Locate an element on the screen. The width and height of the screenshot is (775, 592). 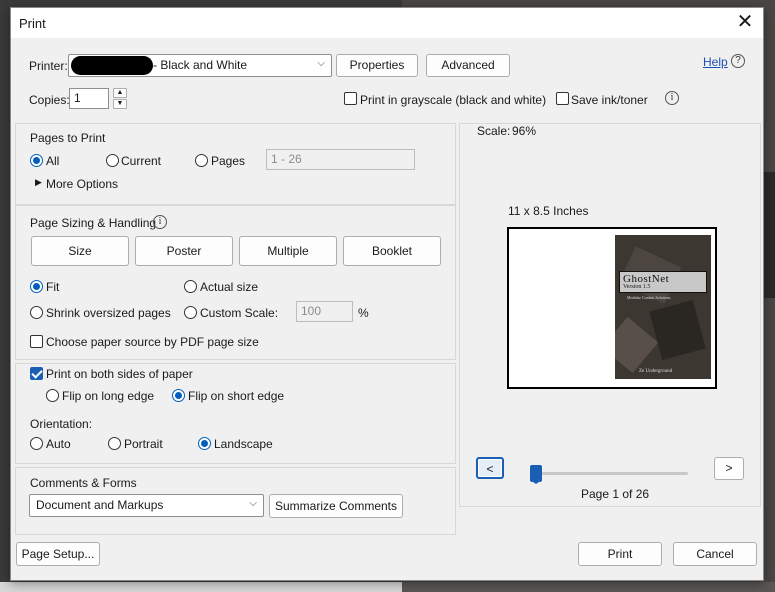
redacted-printer-name is located at coordinates (112, 65).